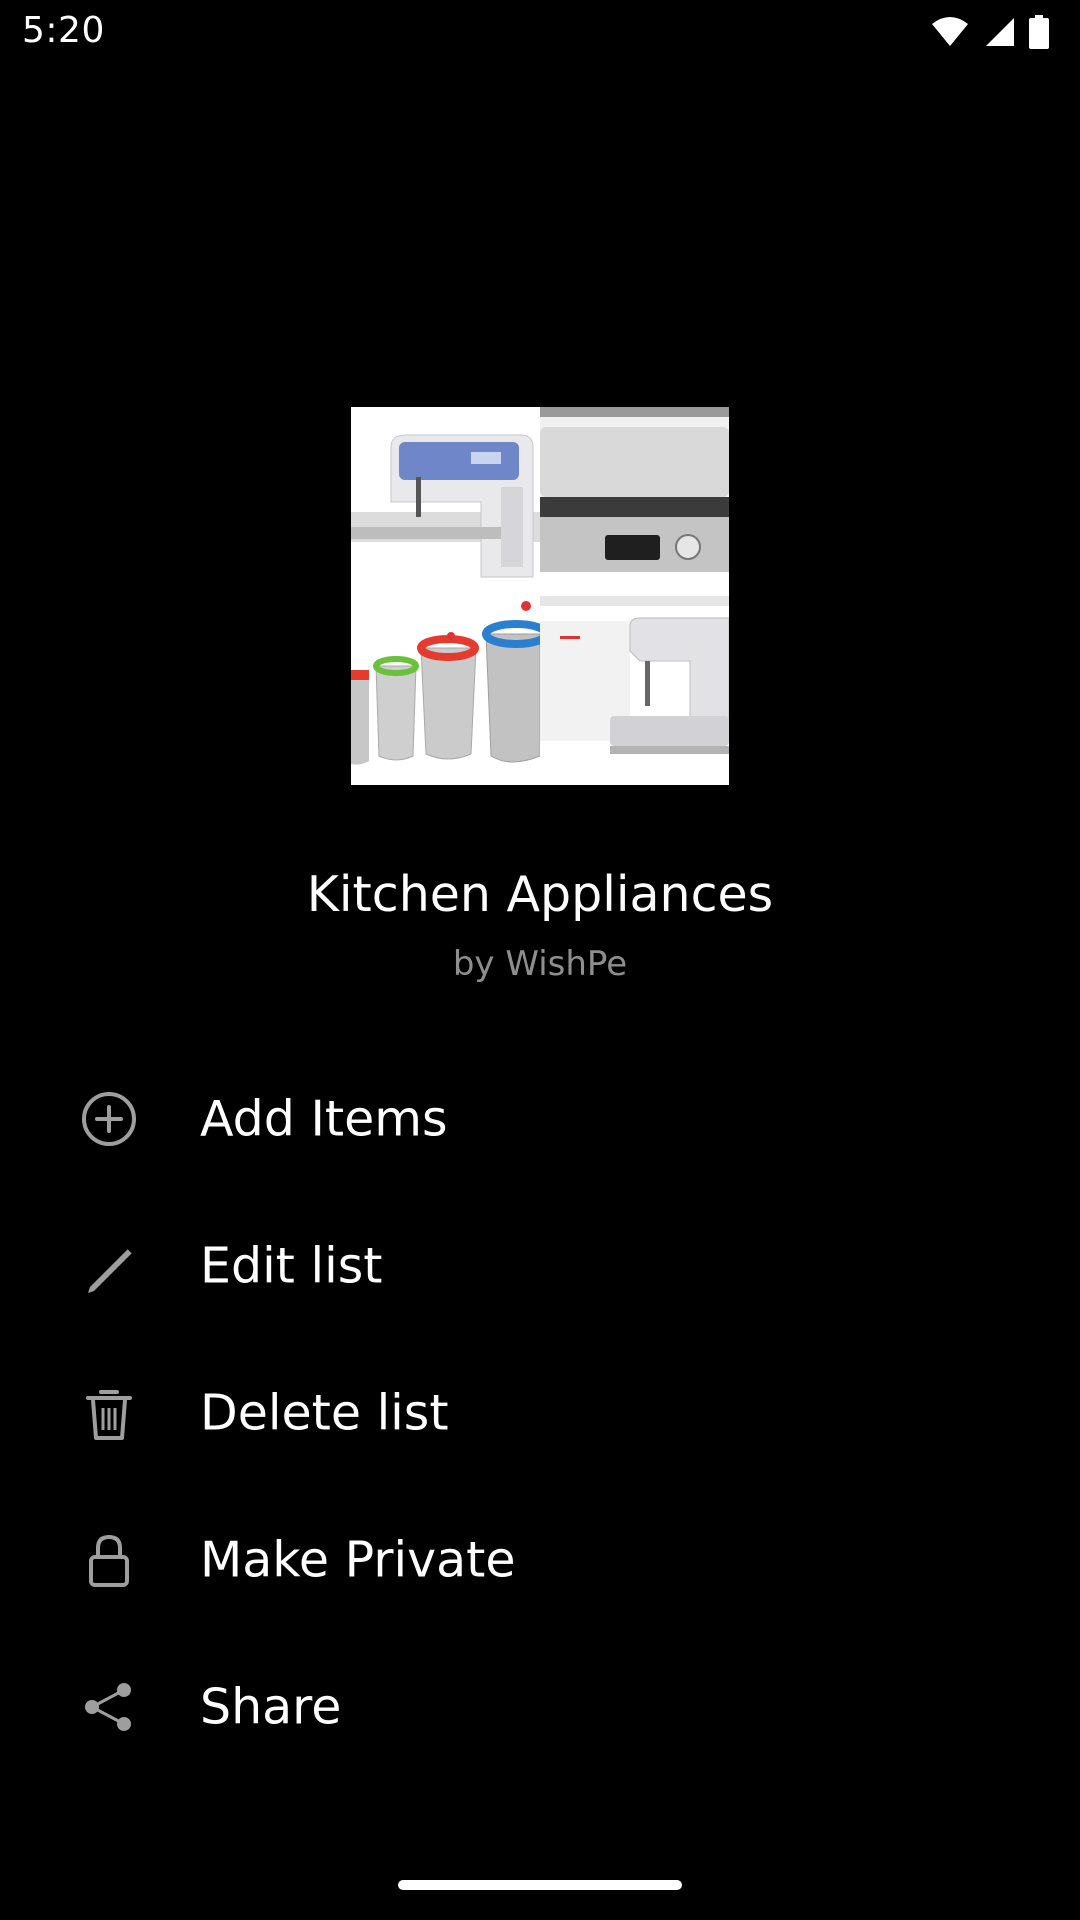 The height and width of the screenshot is (1920, 1080). I want to click on edit-list-label: Edit list, so click(291, 1265).